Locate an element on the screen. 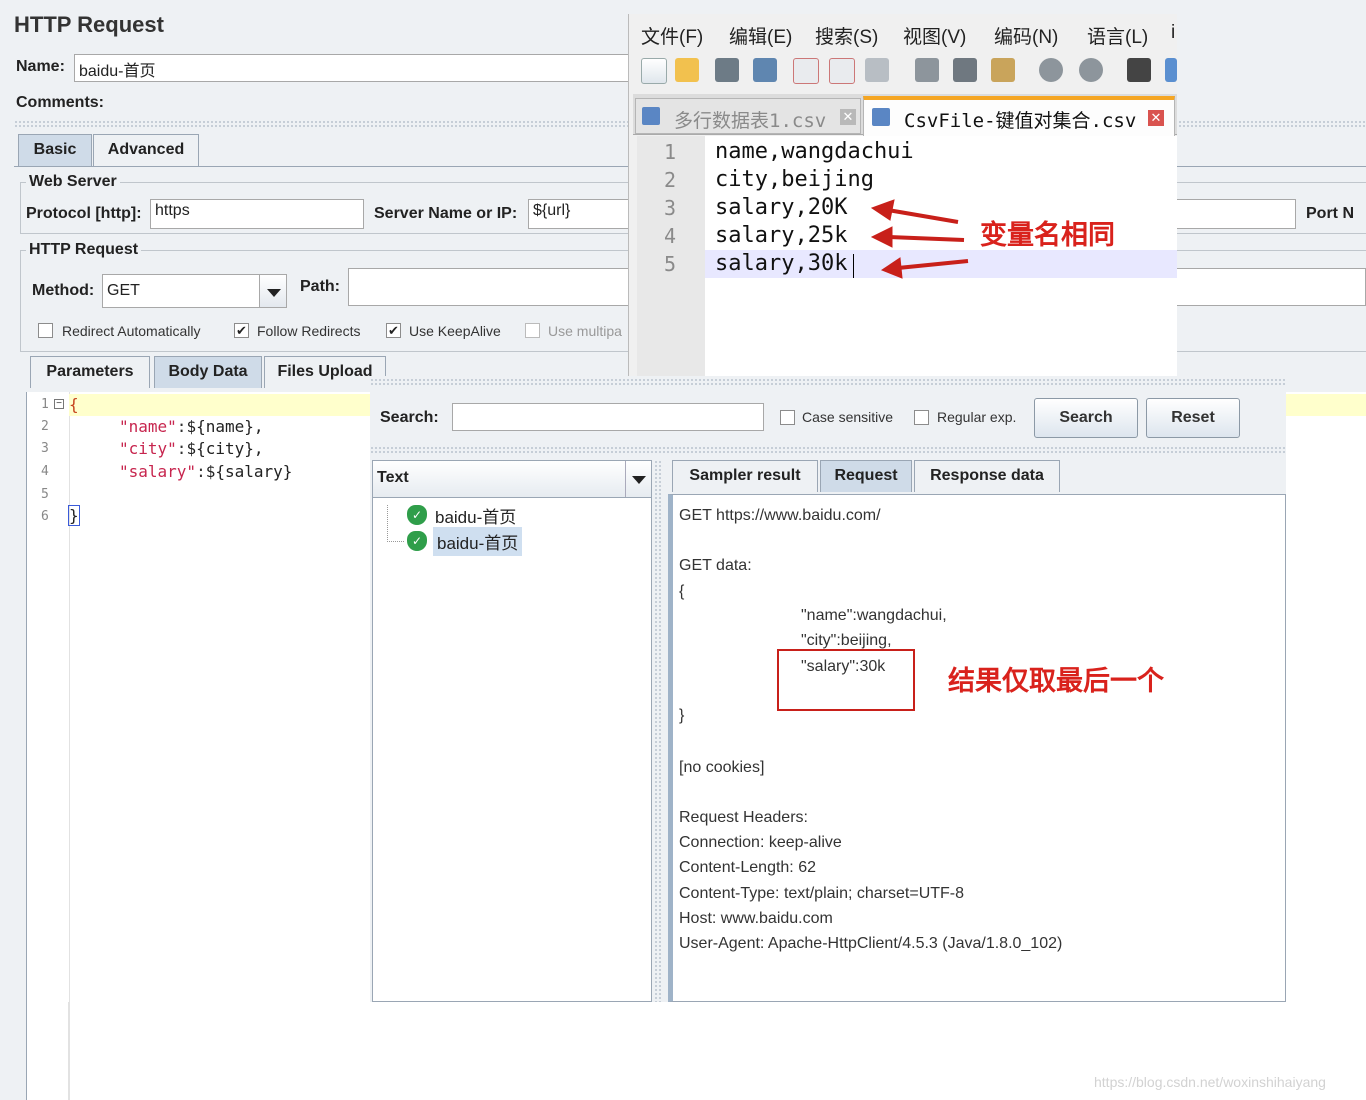 Image resolution: width=1366 pixels, height=1100 pixels. json-brace-close: } is located at coordinates (74, 515).